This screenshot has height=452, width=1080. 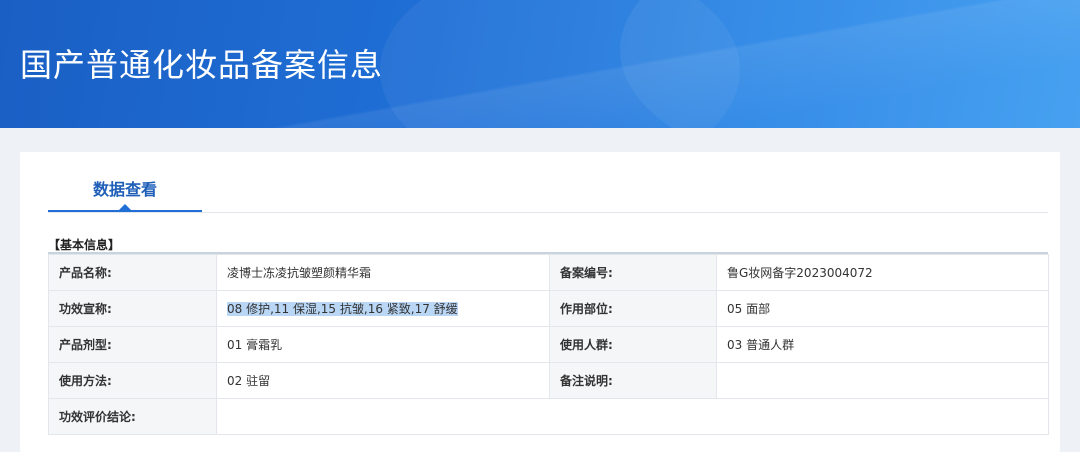 I want to click on table-row: 使用方法: 02 驻留 备注说明:, so click(x=548, y=380).